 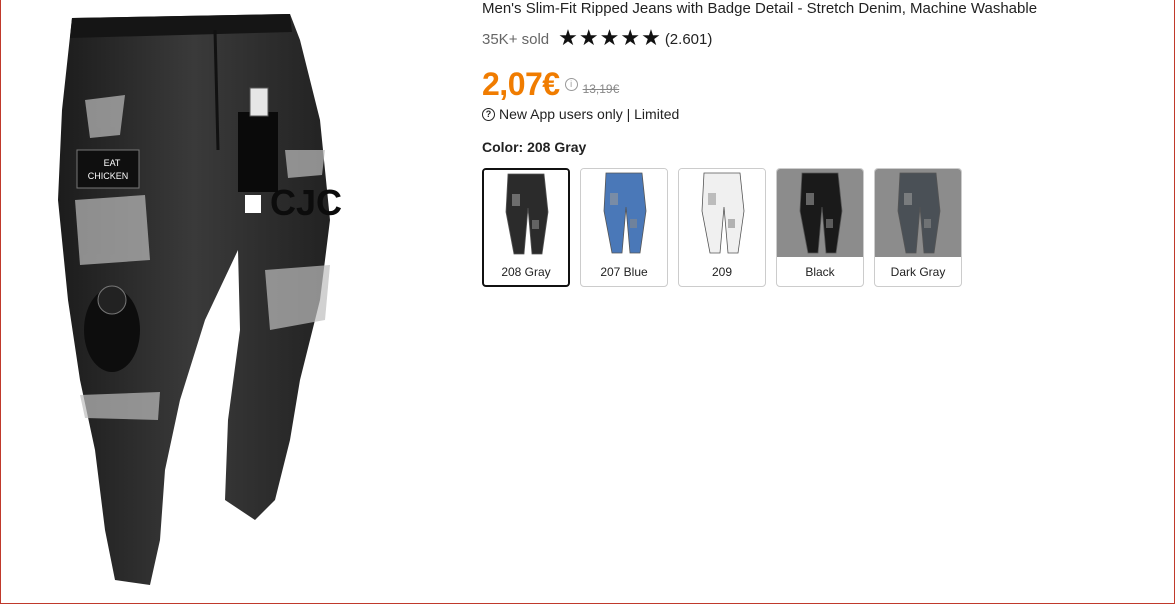 What do you see at coordinates (526, 272) in the screenshot?
I see `swatch-label: 208 Gray` at bounding box center [526, 272].